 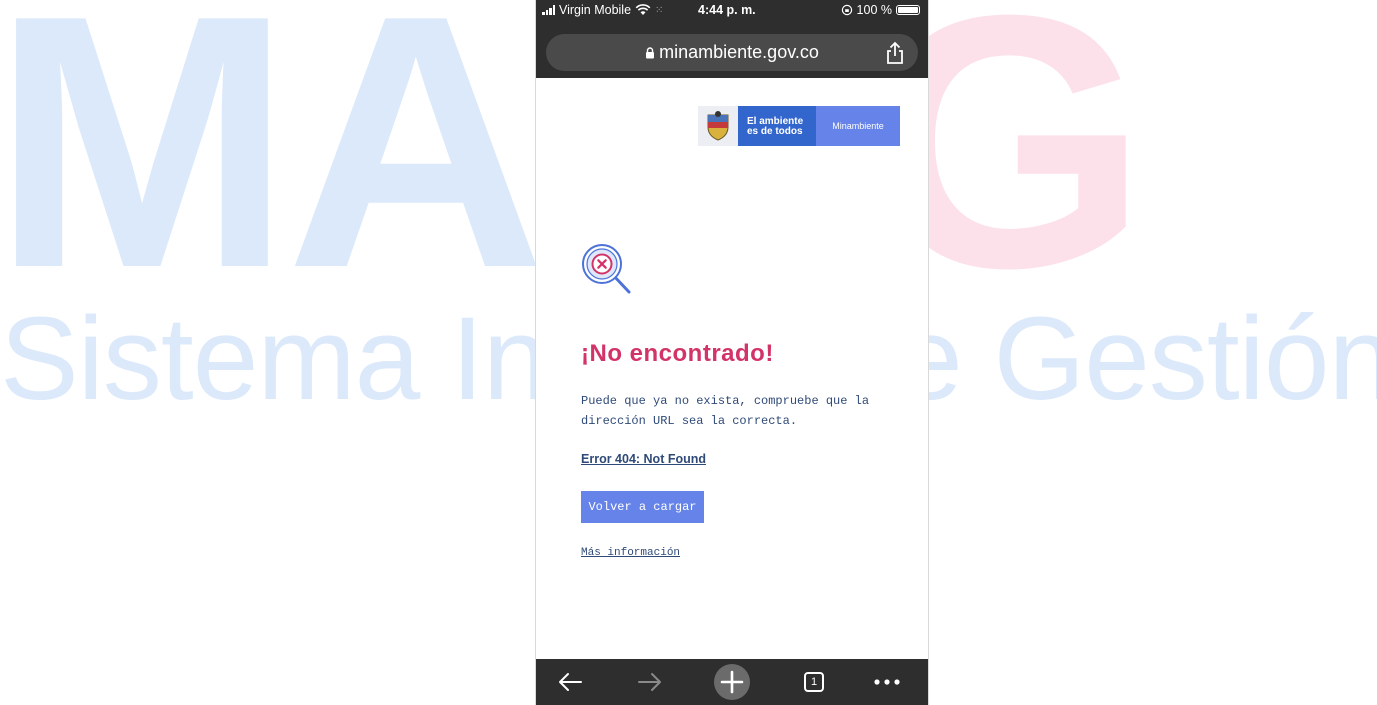 What do you see at coordinates (650, 53) in the screenshot?
I see `lock-icon` at bounding box center [650, 53].